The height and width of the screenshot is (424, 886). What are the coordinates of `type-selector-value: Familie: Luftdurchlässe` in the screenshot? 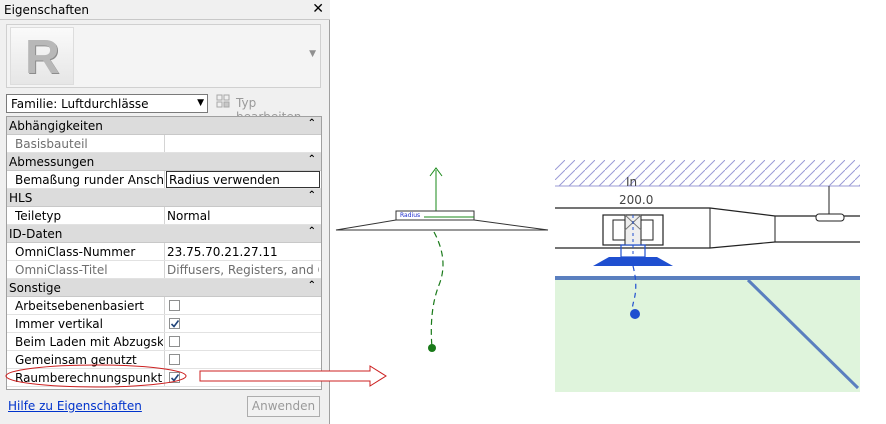 It's located at (80, 104).